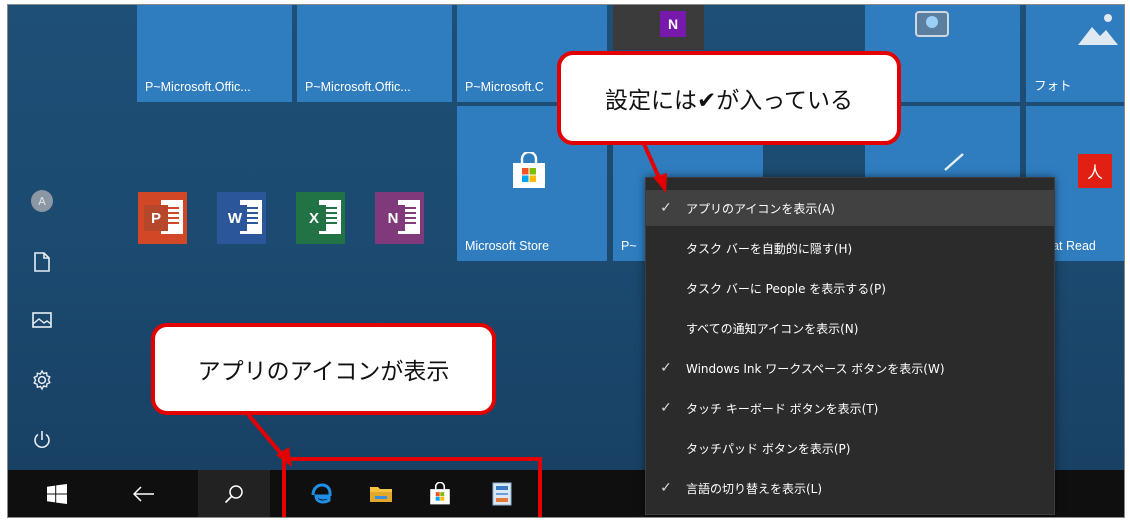 This screenshot has height=521, width=1130. I want to click on callout-settings-checked: 設定には✔が入っている, so click(729, 98).